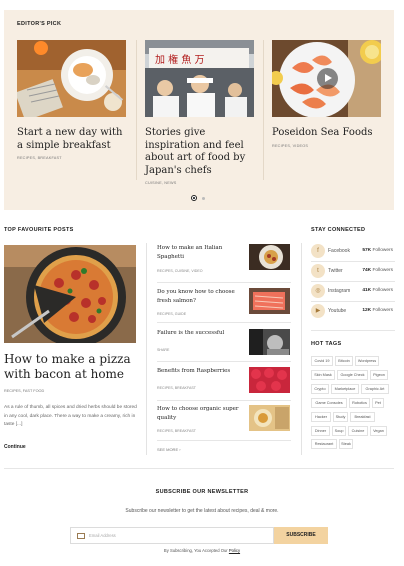 This screenshot has width=404, height=566. Describe the element at coordinates (39, 230) in the screenshot. I see `top-posts-title: TOP FAVOURITE POSTS` at that location.